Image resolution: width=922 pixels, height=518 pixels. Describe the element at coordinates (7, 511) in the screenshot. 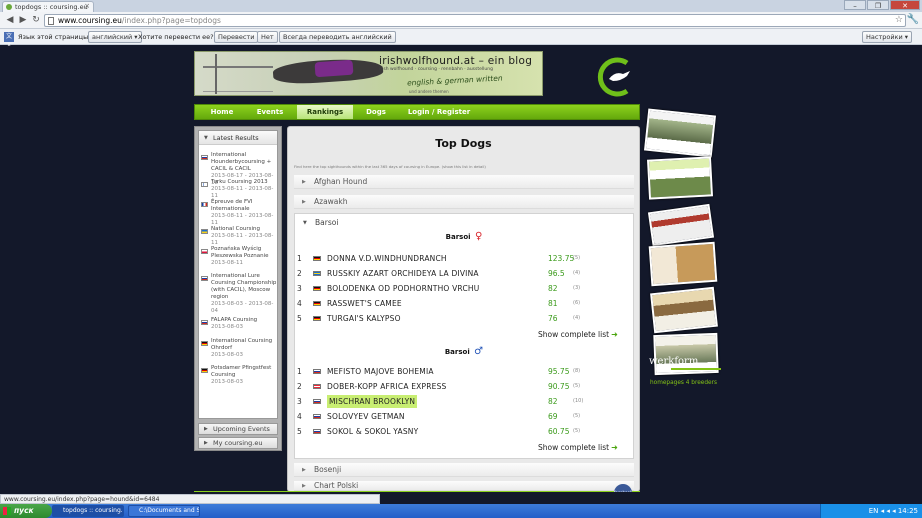

I see `windows-logo-icon` at that location.